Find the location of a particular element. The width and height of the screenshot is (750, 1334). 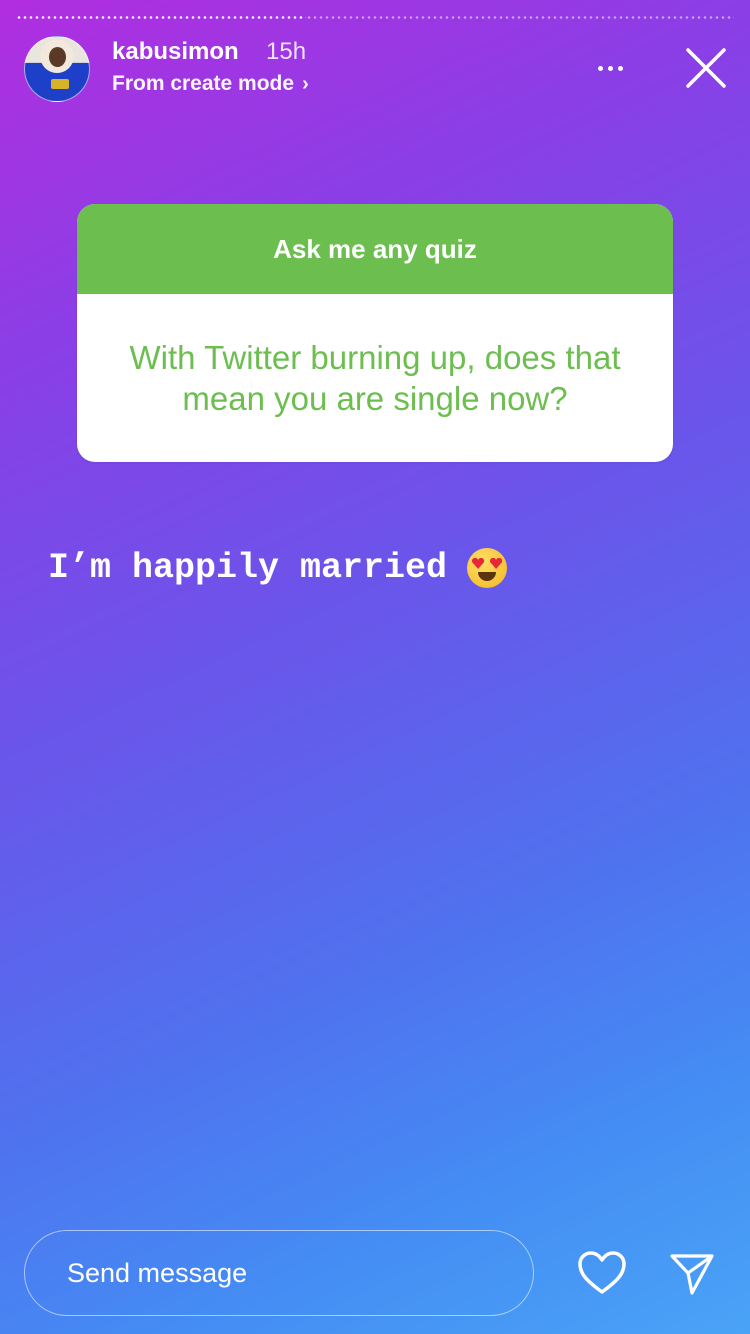

story-answer: I’m happily married is located at coordinates (278, 568).